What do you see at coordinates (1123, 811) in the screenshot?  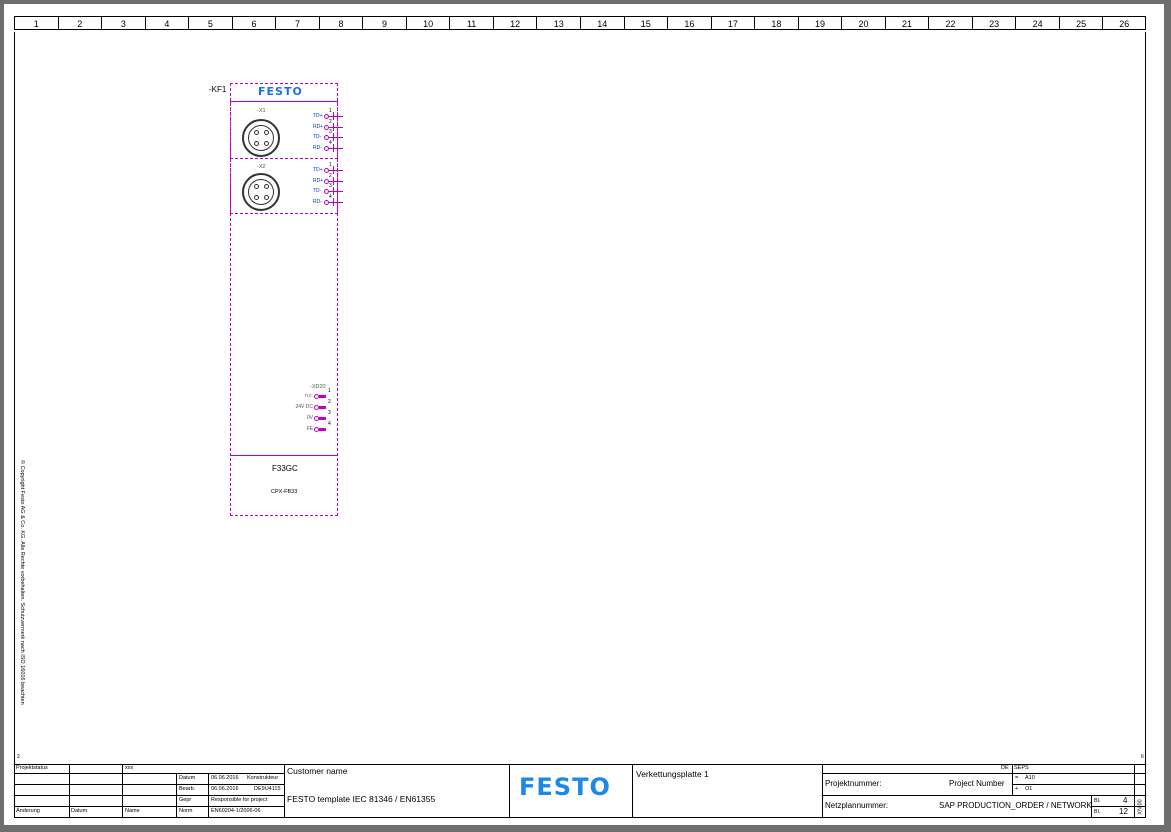 I see `sheet-count: 12` at bounding box center [1123, 811].